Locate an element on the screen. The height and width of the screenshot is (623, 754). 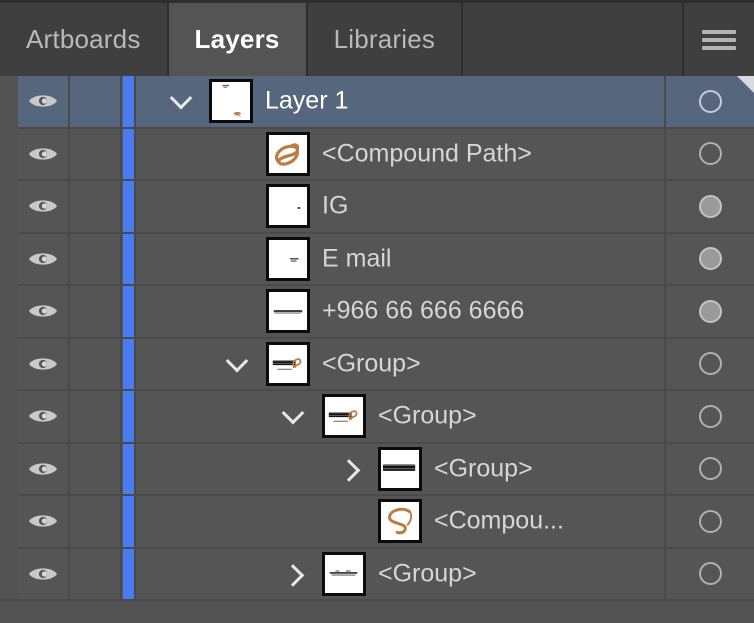
layer-row: <Compound Path> is located at coordinates (386, 154).